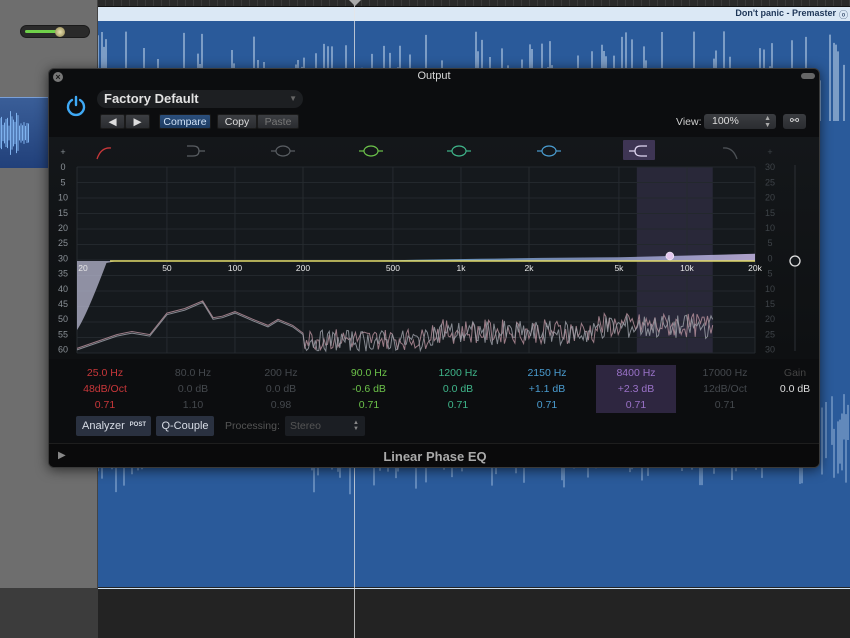 The width and height of the screenshot is (850, 638). Describe the element at coordinates (63, 289) in the screenshot. I see `left-scale-label: 40` at that location.